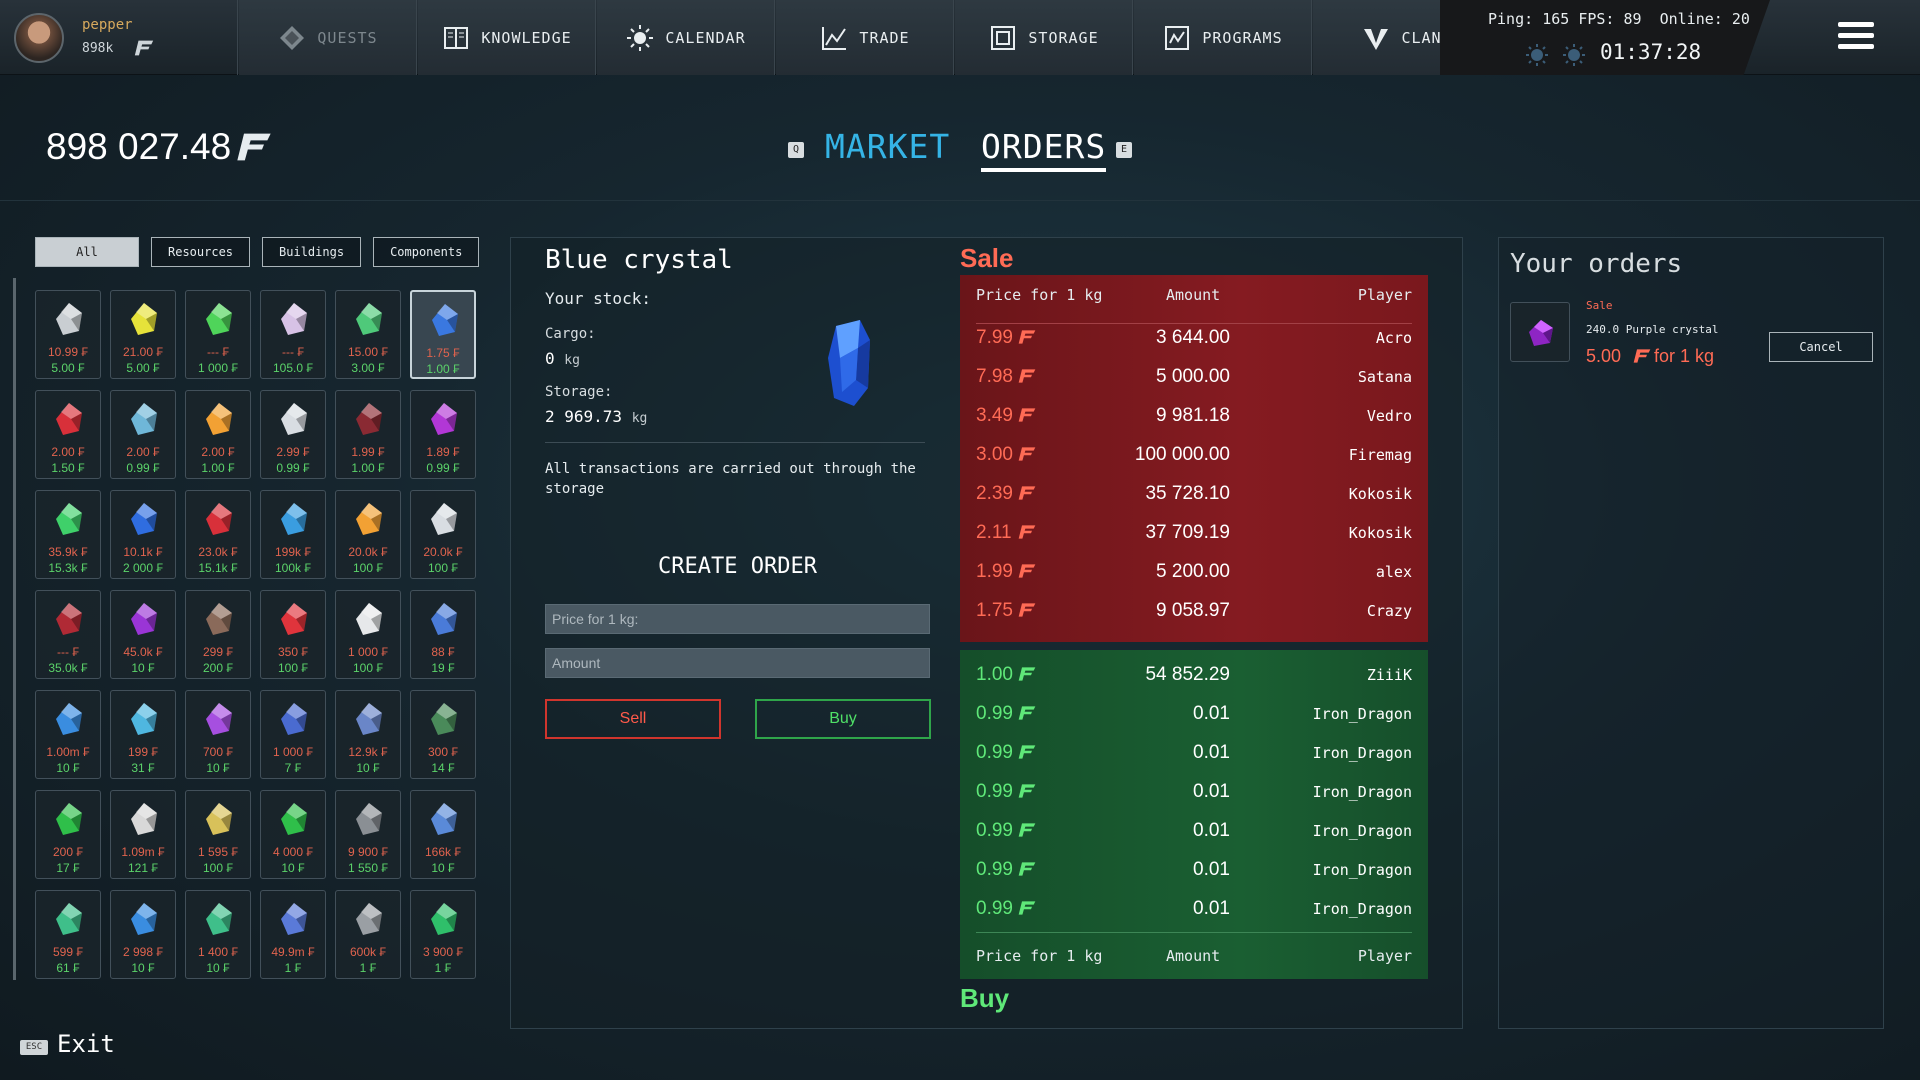 The image size is (1920, 1080). What do you see at coordinates (144, 619) in the screenshot?
I see `violet-orb-icon` at bounding box center [144, 619].